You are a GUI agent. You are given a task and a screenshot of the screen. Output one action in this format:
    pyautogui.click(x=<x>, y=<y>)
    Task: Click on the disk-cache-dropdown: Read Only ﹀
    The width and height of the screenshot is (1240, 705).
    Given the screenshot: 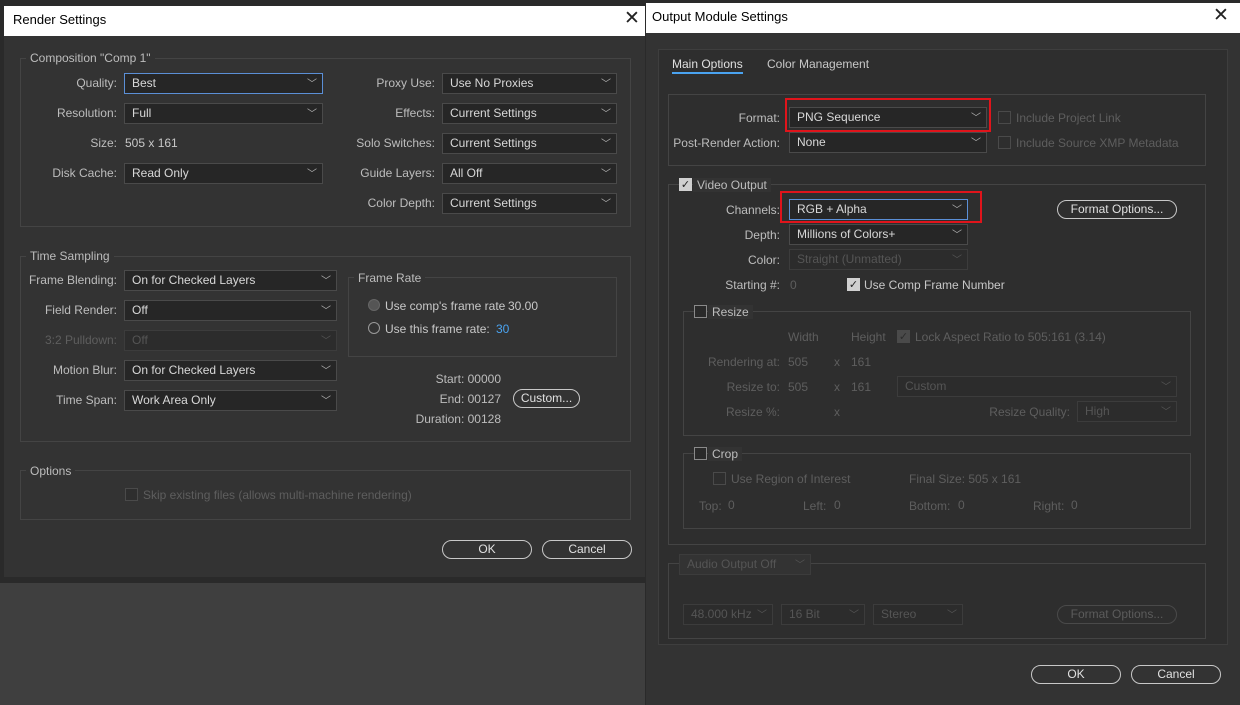 What is the action you would take?
    pyautogui.click(x=223, y=173)
    